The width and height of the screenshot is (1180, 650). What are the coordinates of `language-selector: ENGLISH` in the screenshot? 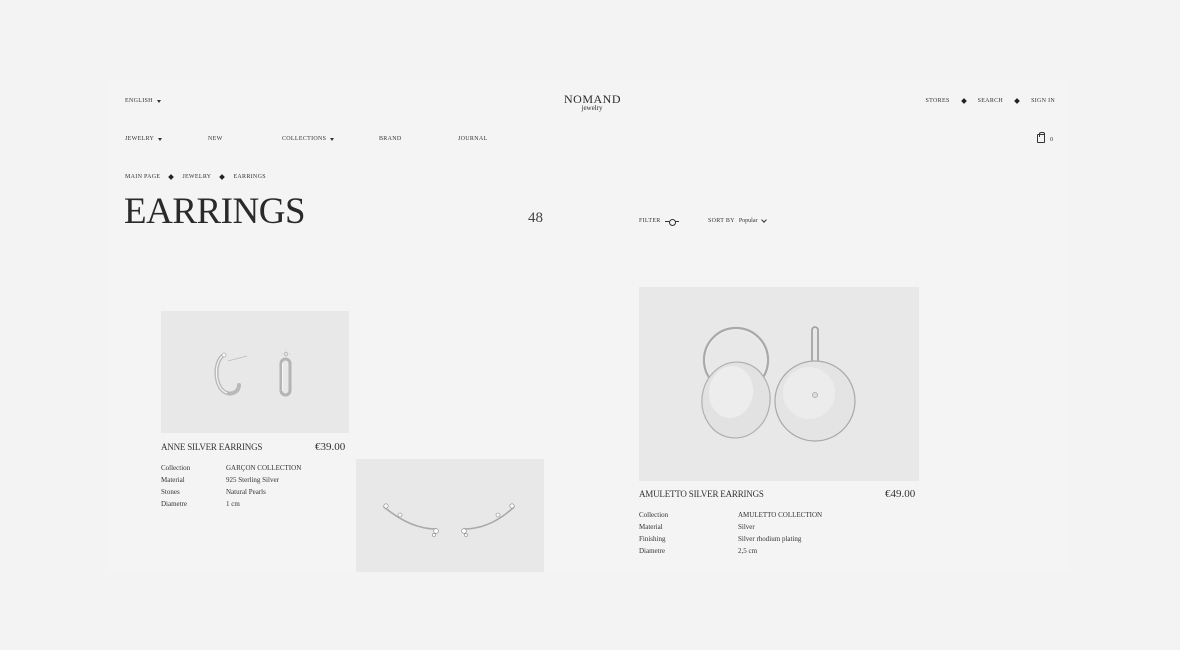 It's located at (143, 101).